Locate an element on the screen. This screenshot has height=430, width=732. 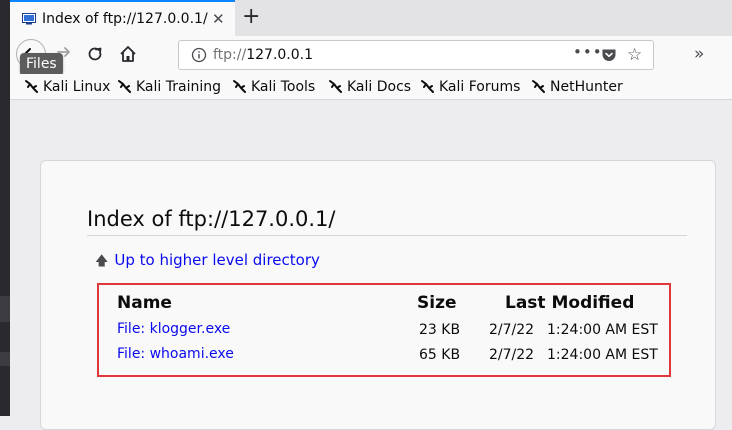
bookmark-nethunter: NetHunter is located at coordinates (577, 86).